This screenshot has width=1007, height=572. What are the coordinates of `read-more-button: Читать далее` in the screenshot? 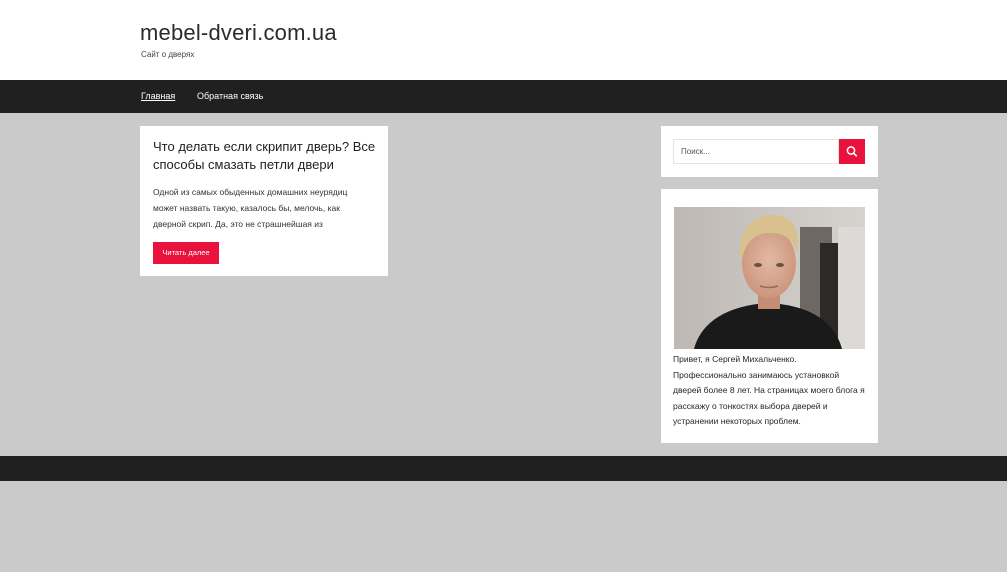 It's located at (186, 253).